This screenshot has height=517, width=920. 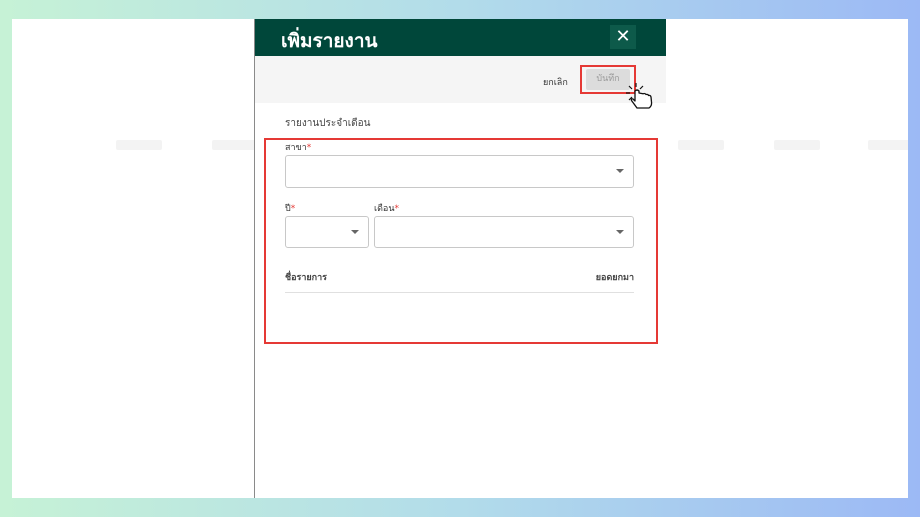 I want to click on month-select, so click(x=504, y=232).